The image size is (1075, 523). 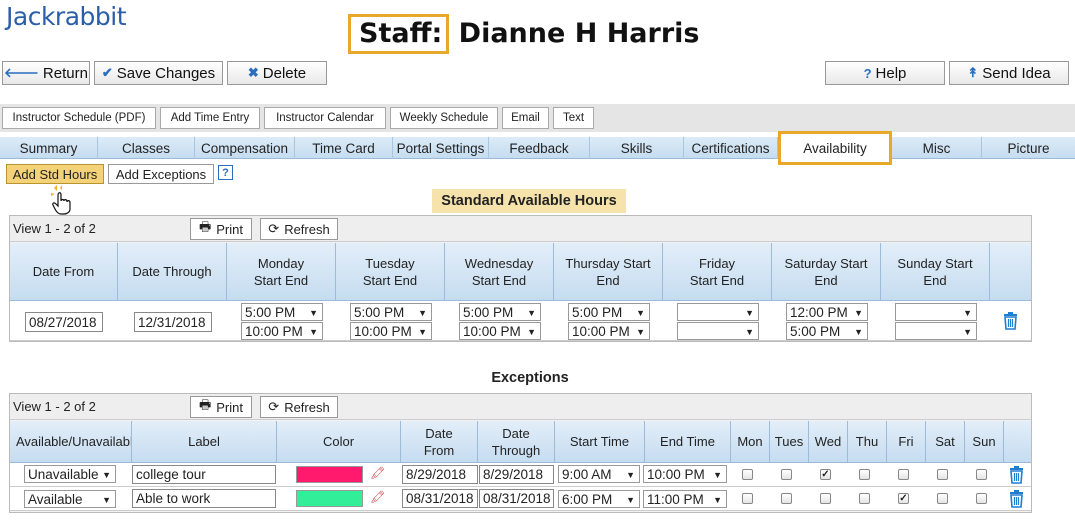 I want to click on tuesday-start-select: 5:00 PM, so click(x=391, y=312).